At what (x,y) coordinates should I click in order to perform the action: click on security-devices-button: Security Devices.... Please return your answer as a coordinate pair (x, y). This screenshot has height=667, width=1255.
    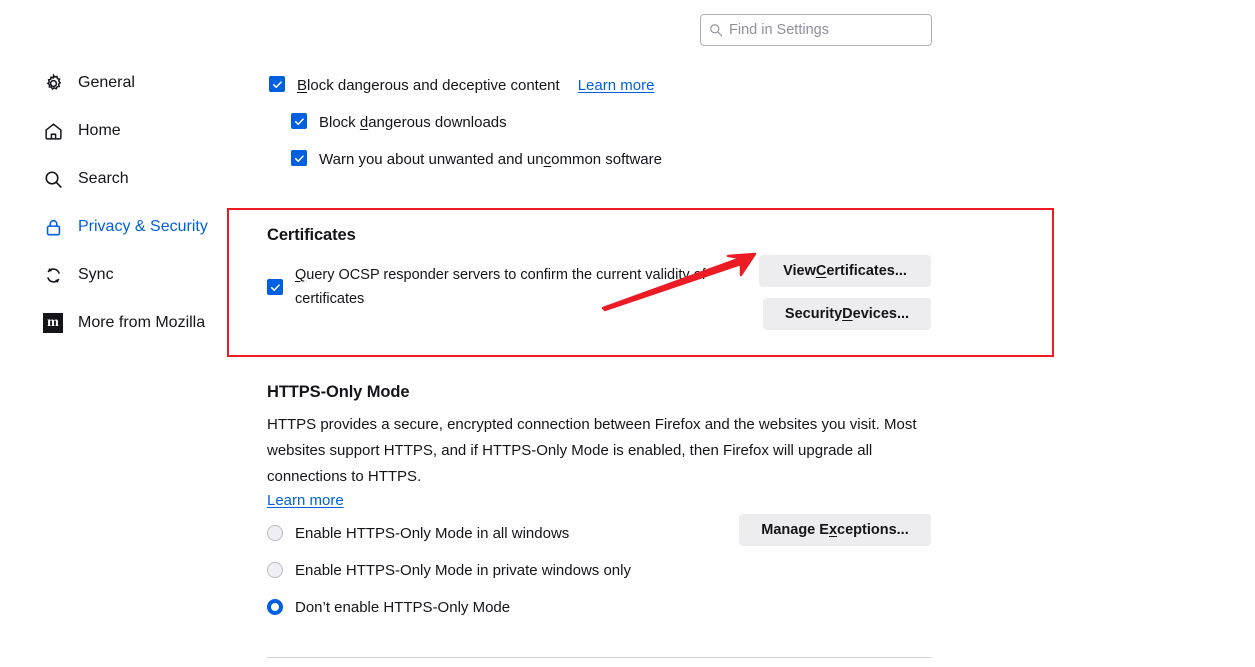
    Looking at the image, I should click on (847, 314).